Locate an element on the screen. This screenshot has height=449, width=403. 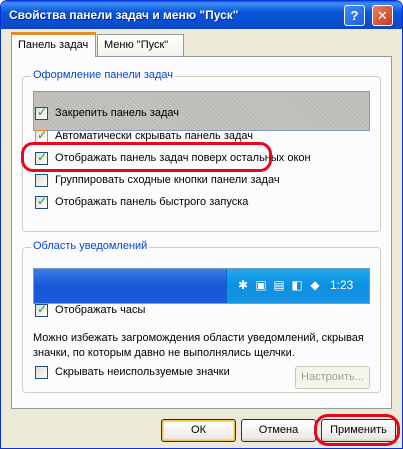
notification-area-legend: Область уведомлений is located at coordinates (90, 246).